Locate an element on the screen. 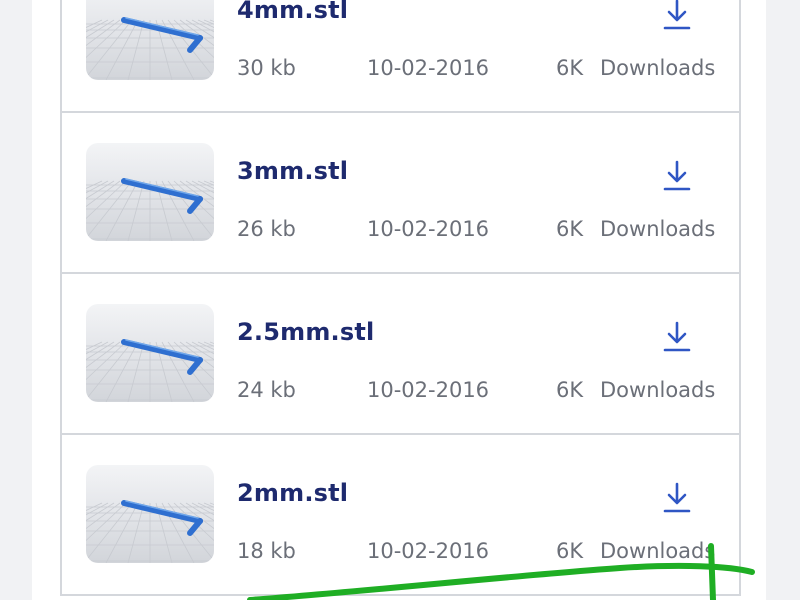 This screenshot has height=600, width=800. file-name: 2mm.stl is located at coordinates (292, 493).